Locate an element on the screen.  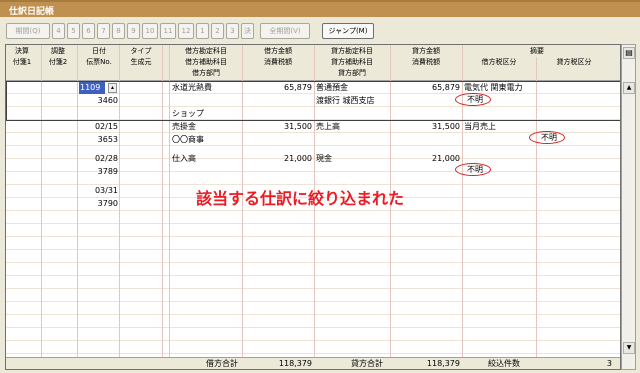
debit-total-label: 借方合計 is located at coordinates (222, 363).